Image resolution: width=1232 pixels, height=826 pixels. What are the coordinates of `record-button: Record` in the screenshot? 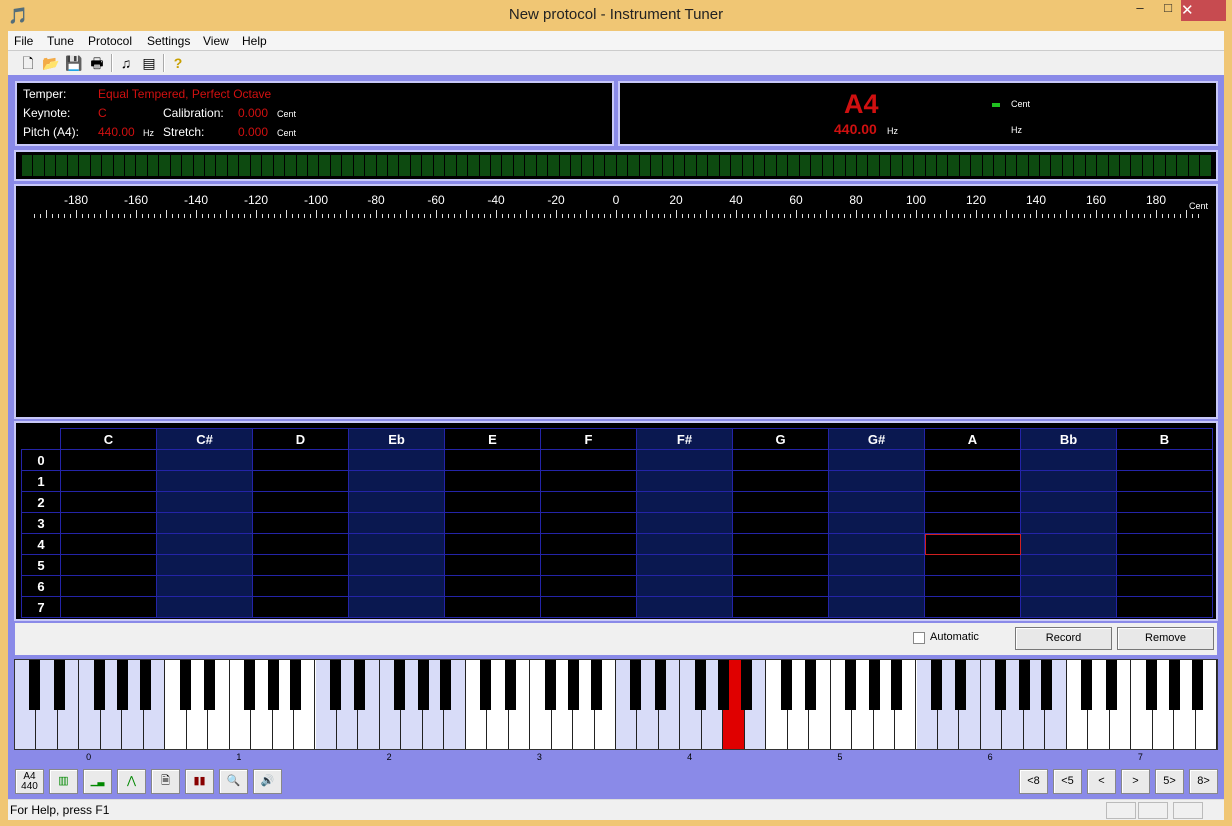 It's located at (1063, 638).